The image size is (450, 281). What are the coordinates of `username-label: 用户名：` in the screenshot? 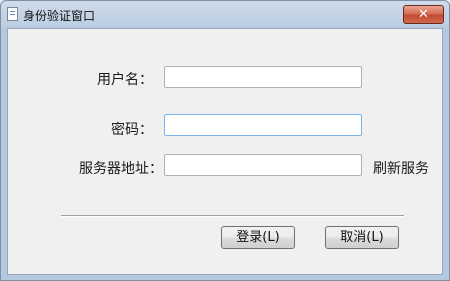 It's located at (125, 80).